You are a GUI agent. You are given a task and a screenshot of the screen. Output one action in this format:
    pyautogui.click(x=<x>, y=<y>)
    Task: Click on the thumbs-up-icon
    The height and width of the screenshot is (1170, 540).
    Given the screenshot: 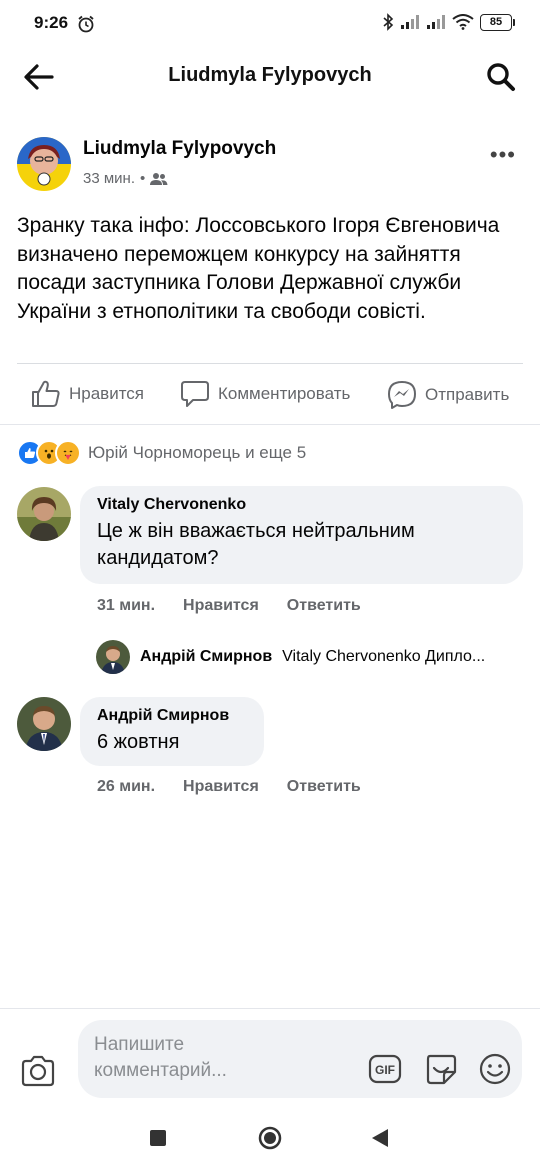 What is the action you would take?
    pyautogui.click(x=46, y=393)
    